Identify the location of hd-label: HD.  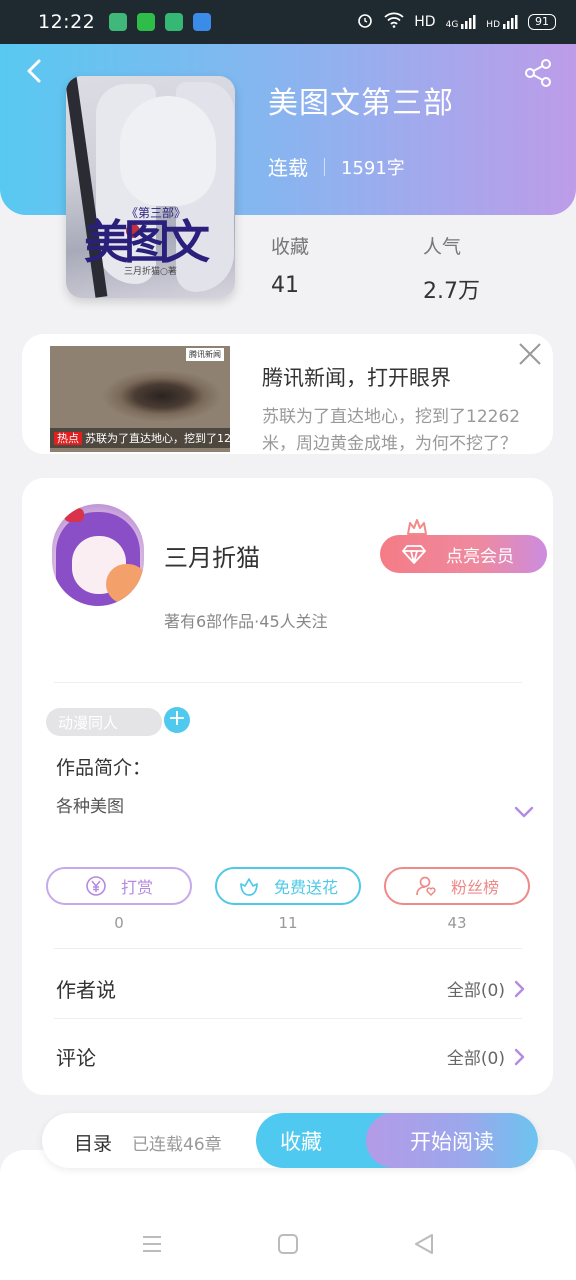
(425, 22).